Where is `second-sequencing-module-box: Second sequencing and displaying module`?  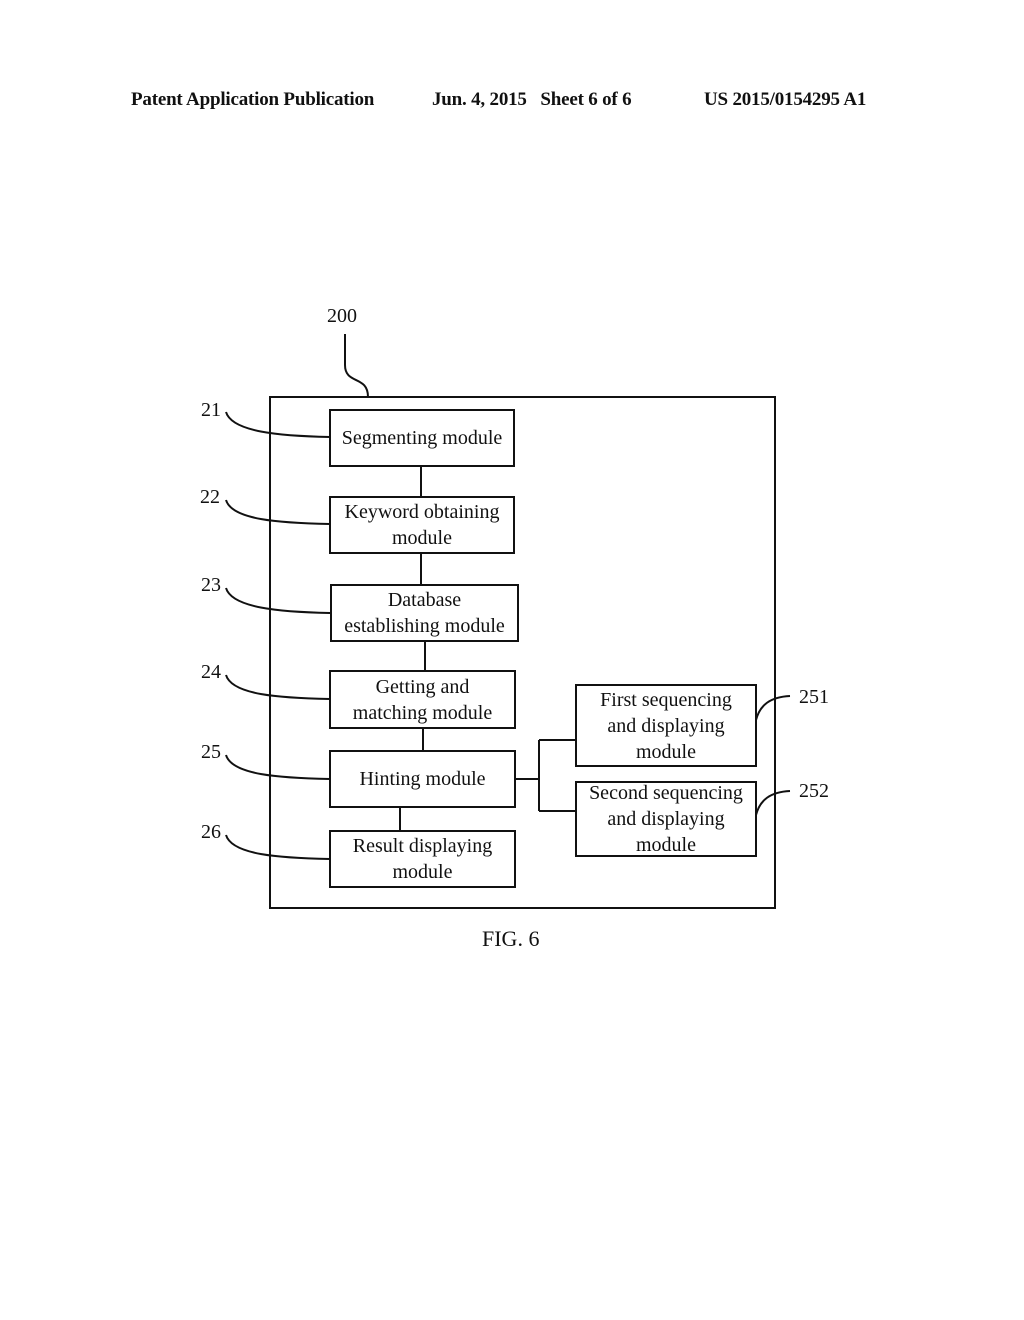 second-sequencing-module-box: Second sequencing and displaying module is located at coordinates (666, 819).